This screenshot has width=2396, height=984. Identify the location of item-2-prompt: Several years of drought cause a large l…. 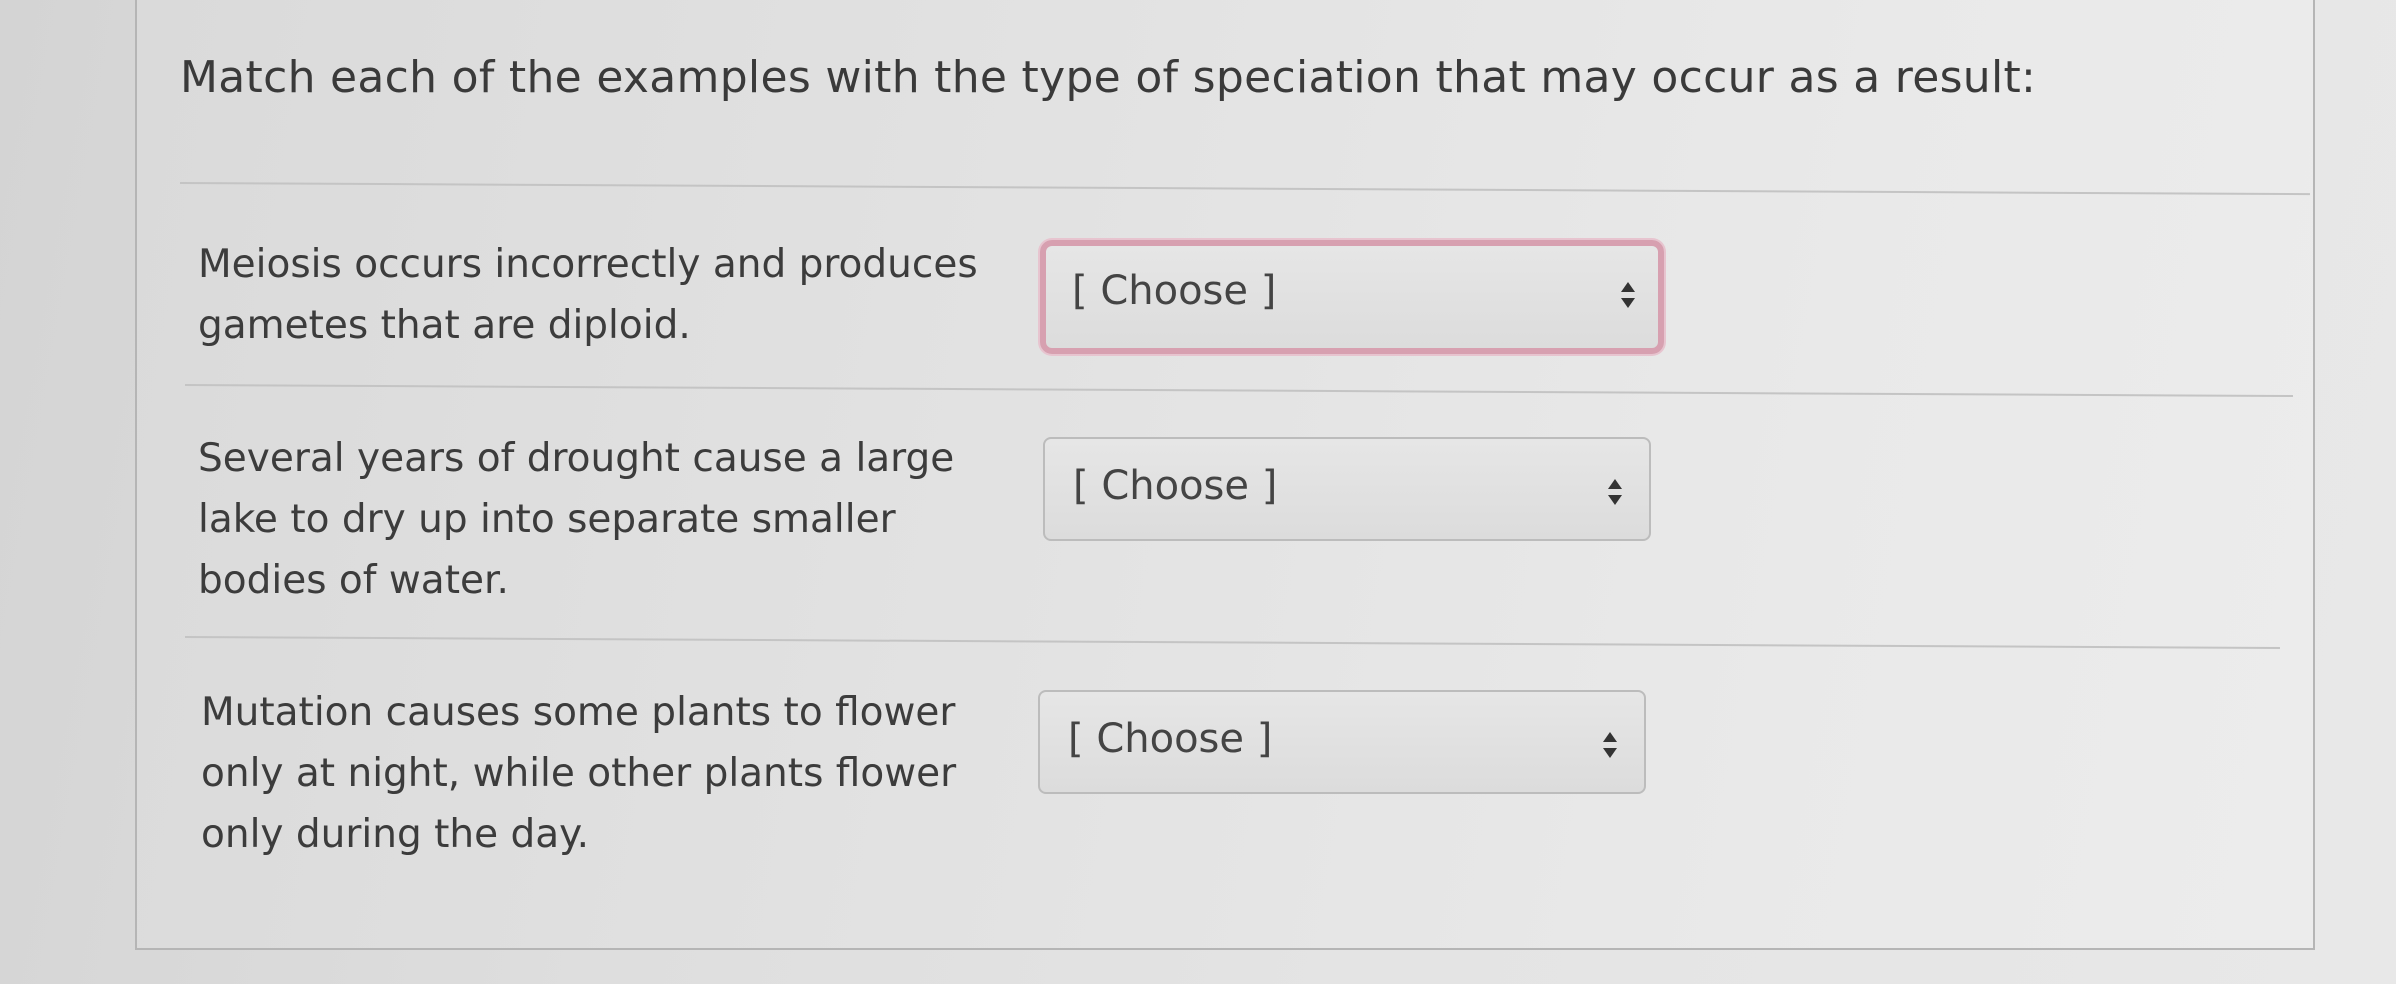
(576, 519).